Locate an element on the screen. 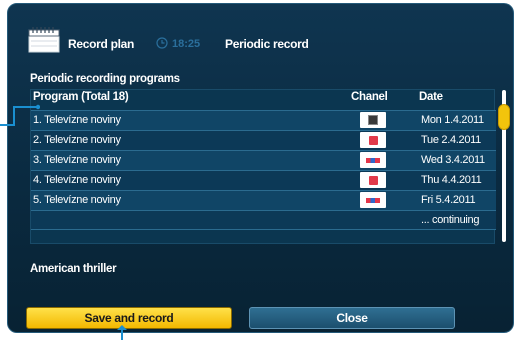 The image size is (522, 340). table-row: 2. Televízne noviny Tue 2.4.2011 is located at coordinates (263, 140).